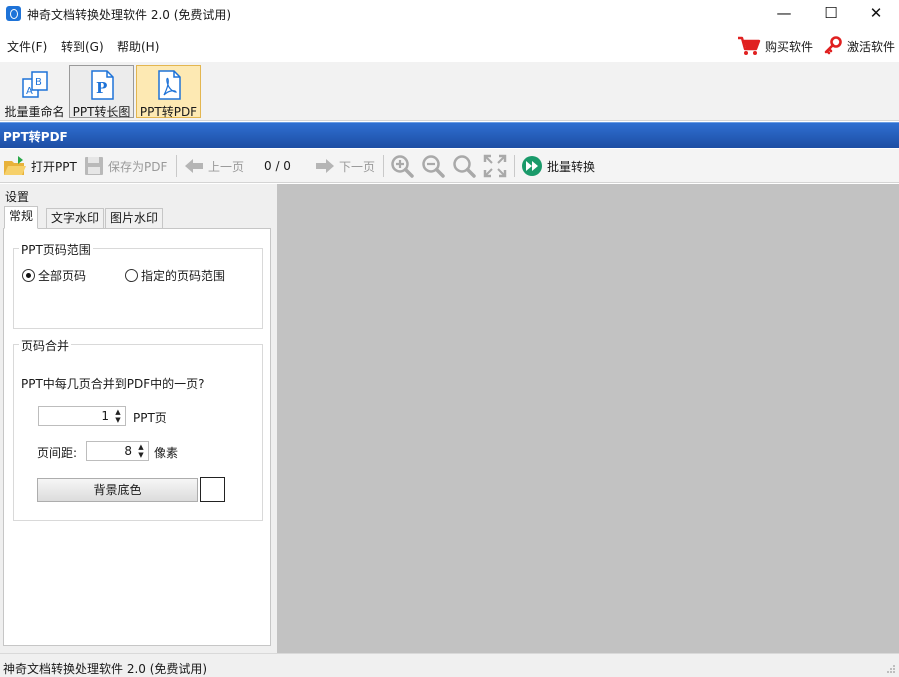 The width and height of the screenshot is (899, 677). I want to click on menu-help: 帮助(H), so click(138, 46).